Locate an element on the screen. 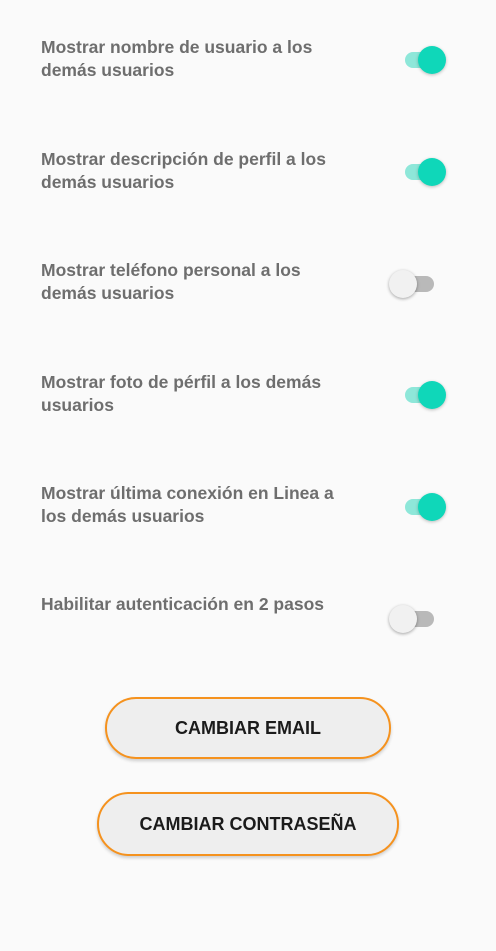 The height and width of the screenshot is (951, 496). setting-label: Habilitar autenticación en 2 pasos is located at coordinates (182, 604).